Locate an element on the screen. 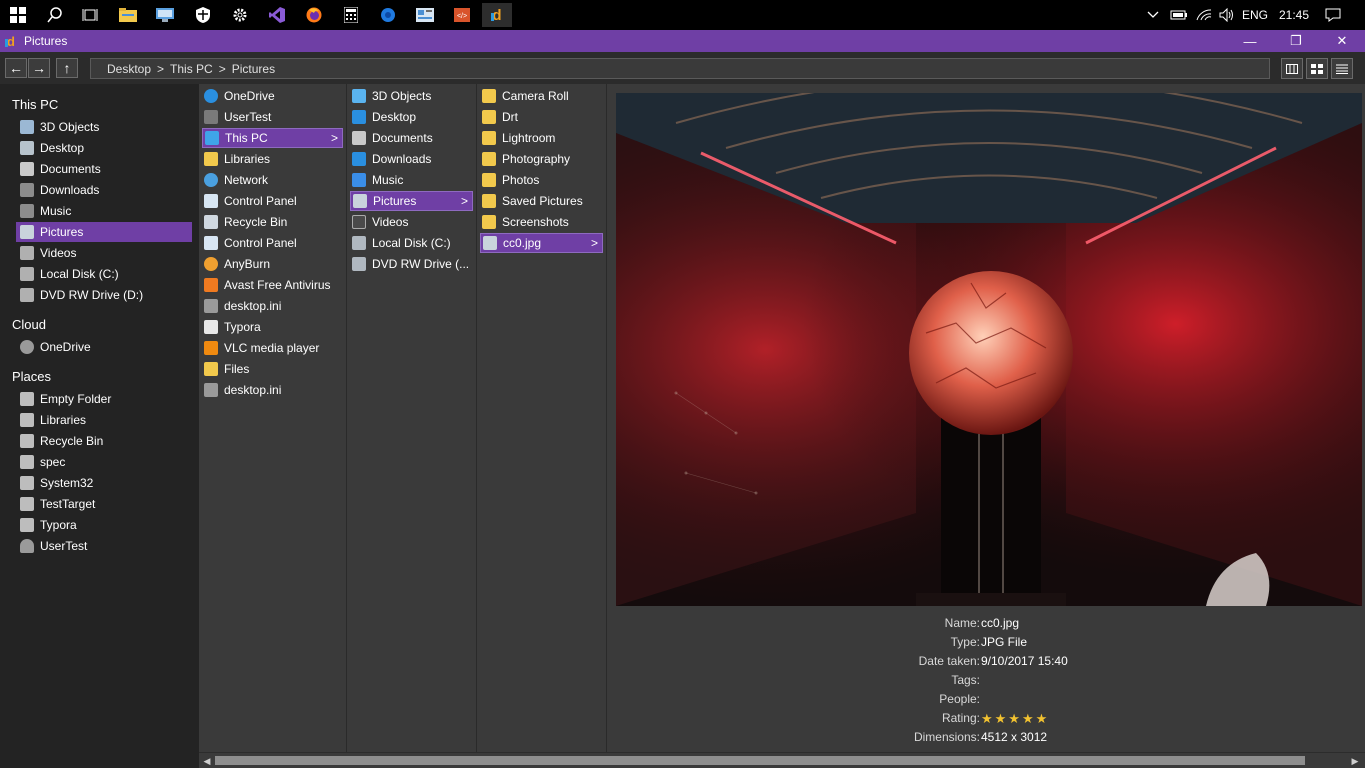  edge-blue-icon is located at coordinates (388, 15).